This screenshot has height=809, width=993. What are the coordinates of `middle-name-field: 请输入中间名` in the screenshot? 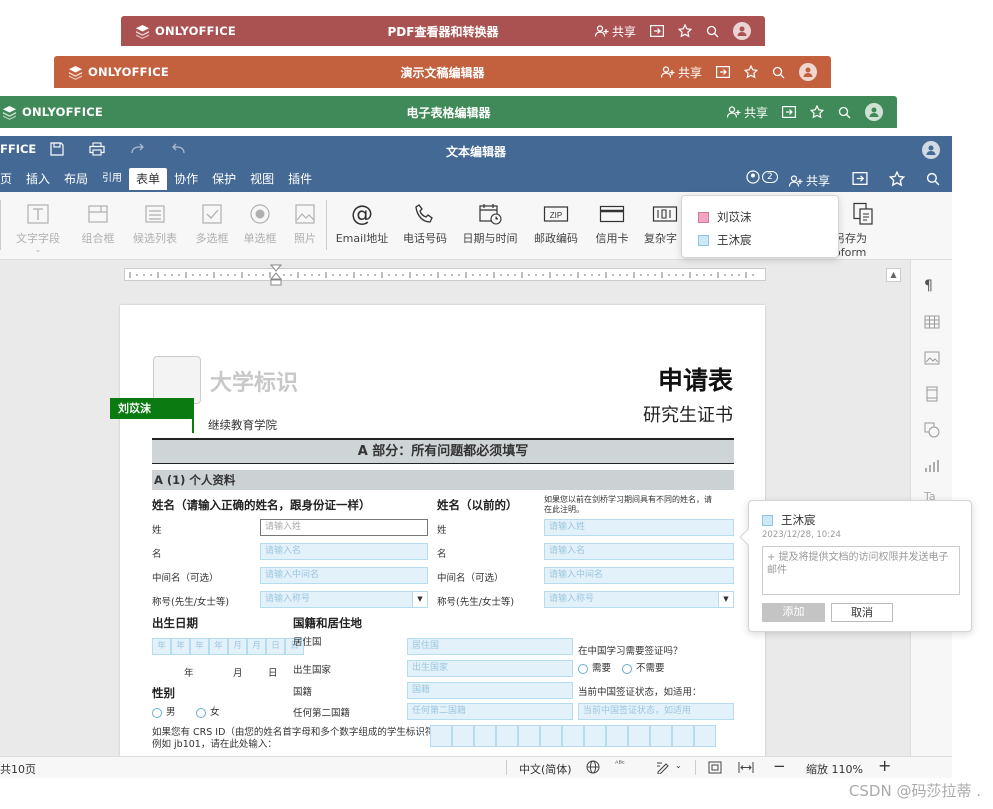 It's located at (344, 575).